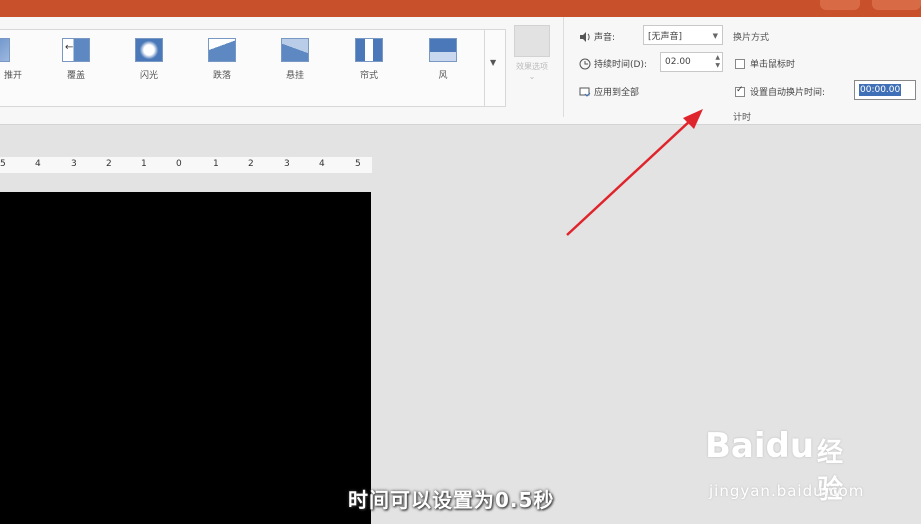 The image size is (921, 524). What do you see at coordinates (787, 491) in the screenshot?
I see `watermark-url: jingyan.baidu.com` at bounding box center [787, 491].